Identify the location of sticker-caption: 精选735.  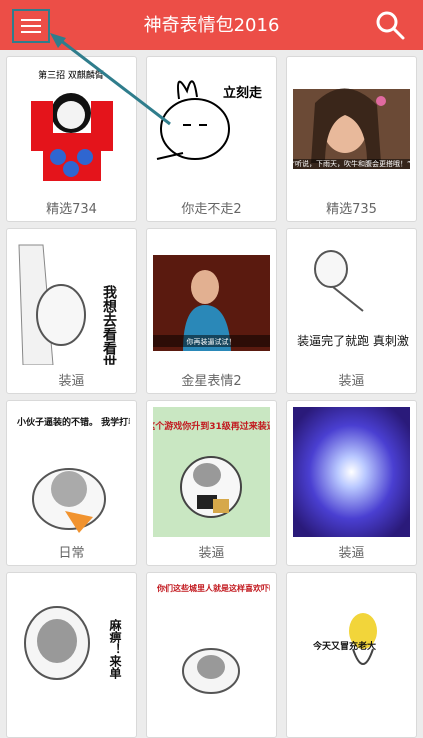
(351, 209).